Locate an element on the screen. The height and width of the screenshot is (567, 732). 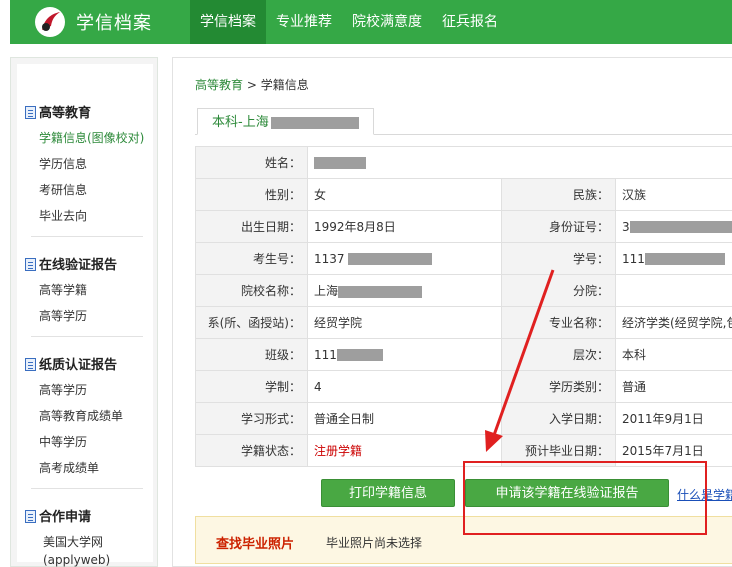
sidebar-section-paper-report: 纸质认证报告 is located at coordinates (71, 363).